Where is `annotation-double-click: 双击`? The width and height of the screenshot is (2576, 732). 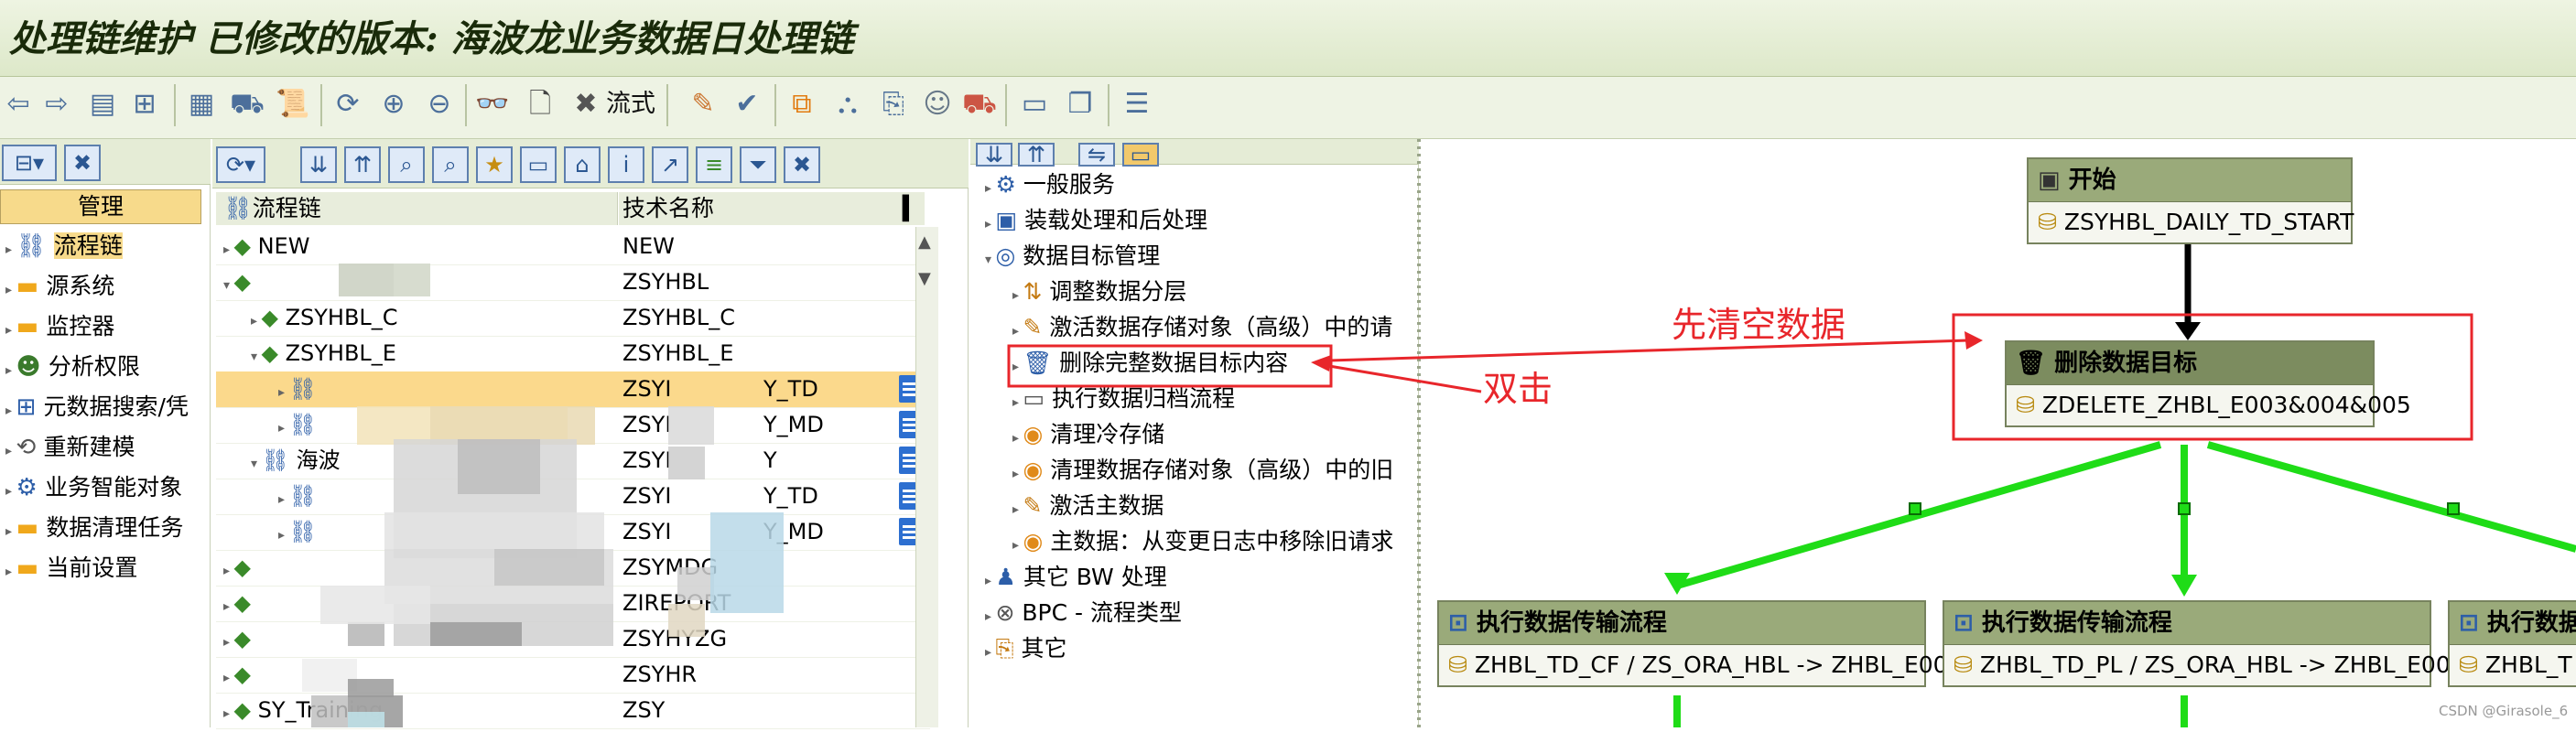
annotation-double-click: 双击 is located at coordinates (1518, 389).